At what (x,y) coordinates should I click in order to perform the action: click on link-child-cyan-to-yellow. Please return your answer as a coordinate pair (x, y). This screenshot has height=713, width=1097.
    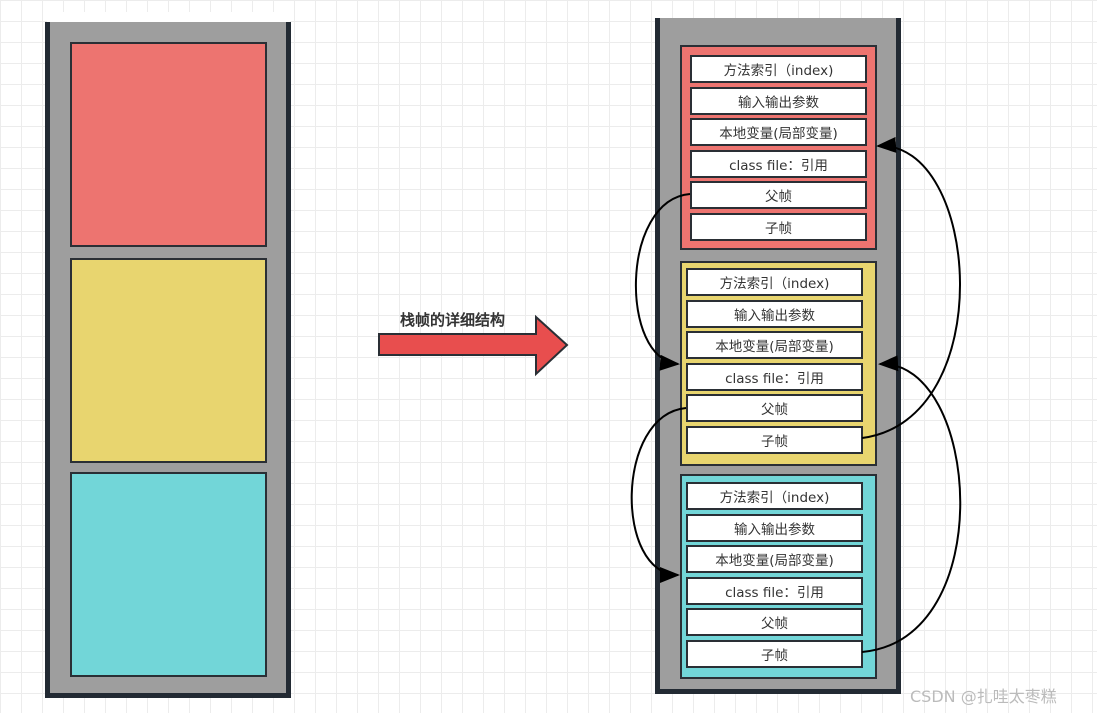
    Looking at the image, I should click on (911, 504).